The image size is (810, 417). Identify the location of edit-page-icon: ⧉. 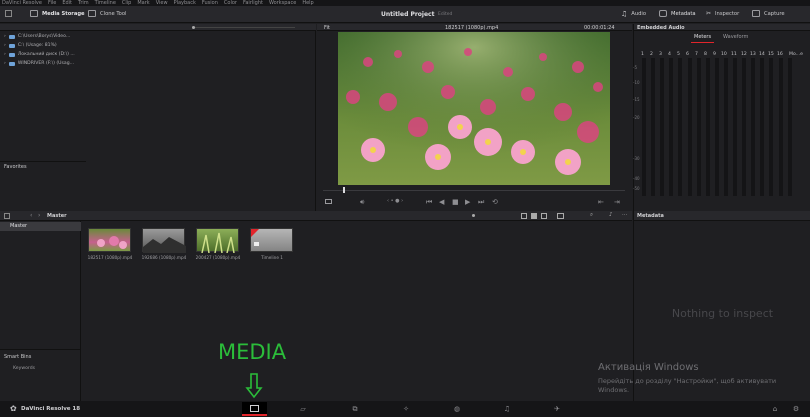
(355, 408).